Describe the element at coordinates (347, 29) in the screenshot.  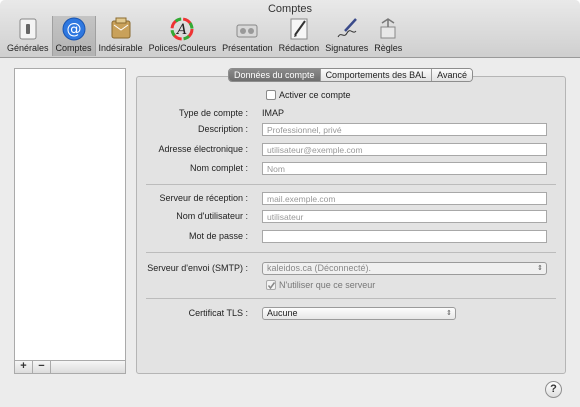
I see `signature-pen-icon` at that location.